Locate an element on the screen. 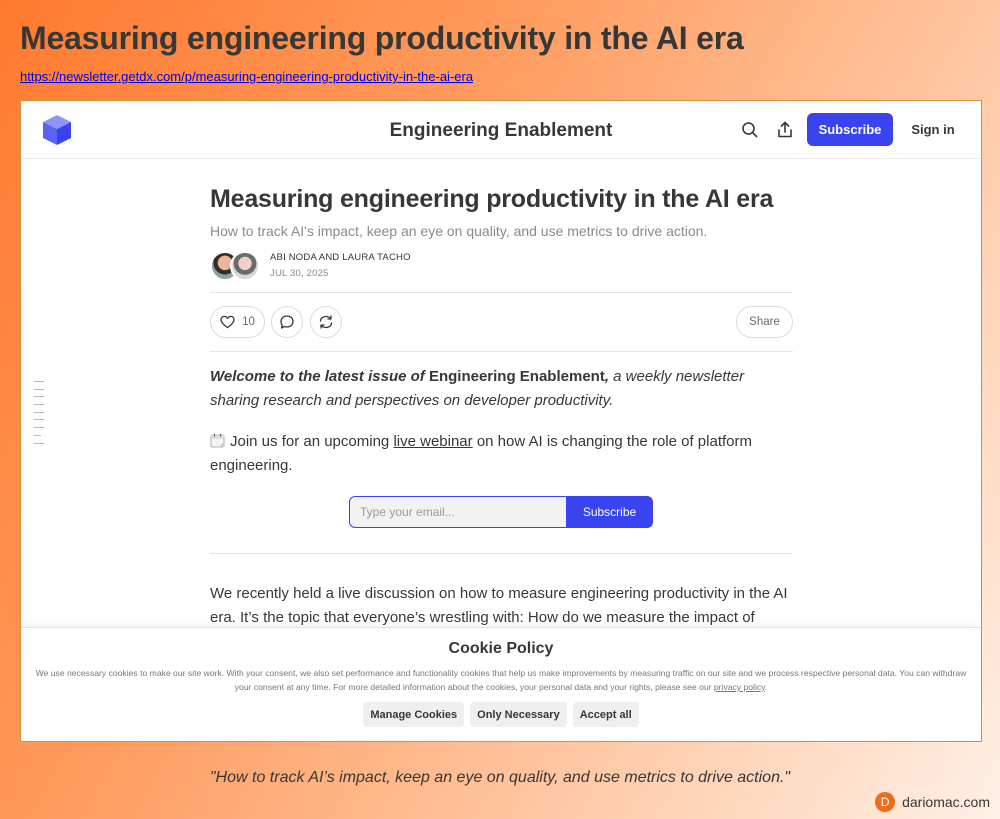 This screenshot has height=819, width=1000. post-action-bar: 10 Share is located at coordinates (501, 322).